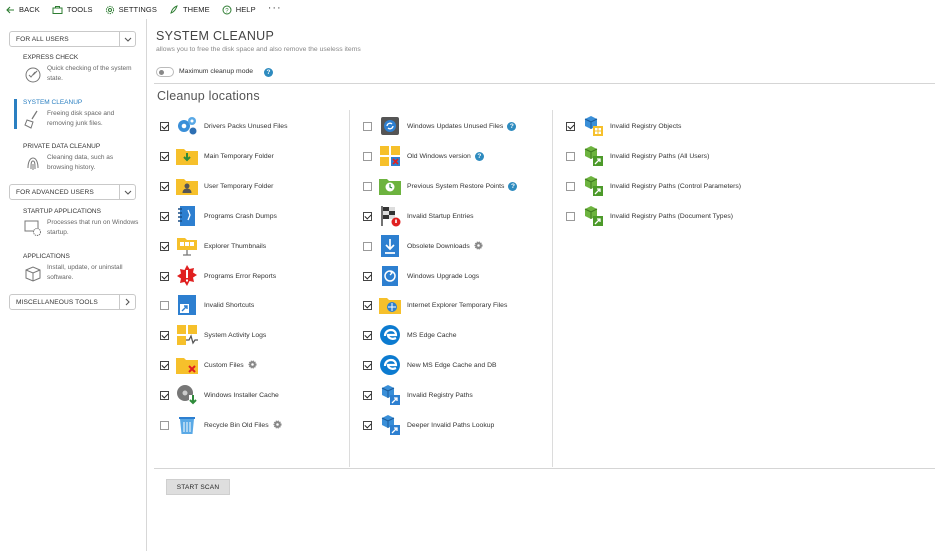 This screenshot has width=945, height=551. Describe the element at coordinates (544, 83) in the screenshot. I see `divider` at that location.